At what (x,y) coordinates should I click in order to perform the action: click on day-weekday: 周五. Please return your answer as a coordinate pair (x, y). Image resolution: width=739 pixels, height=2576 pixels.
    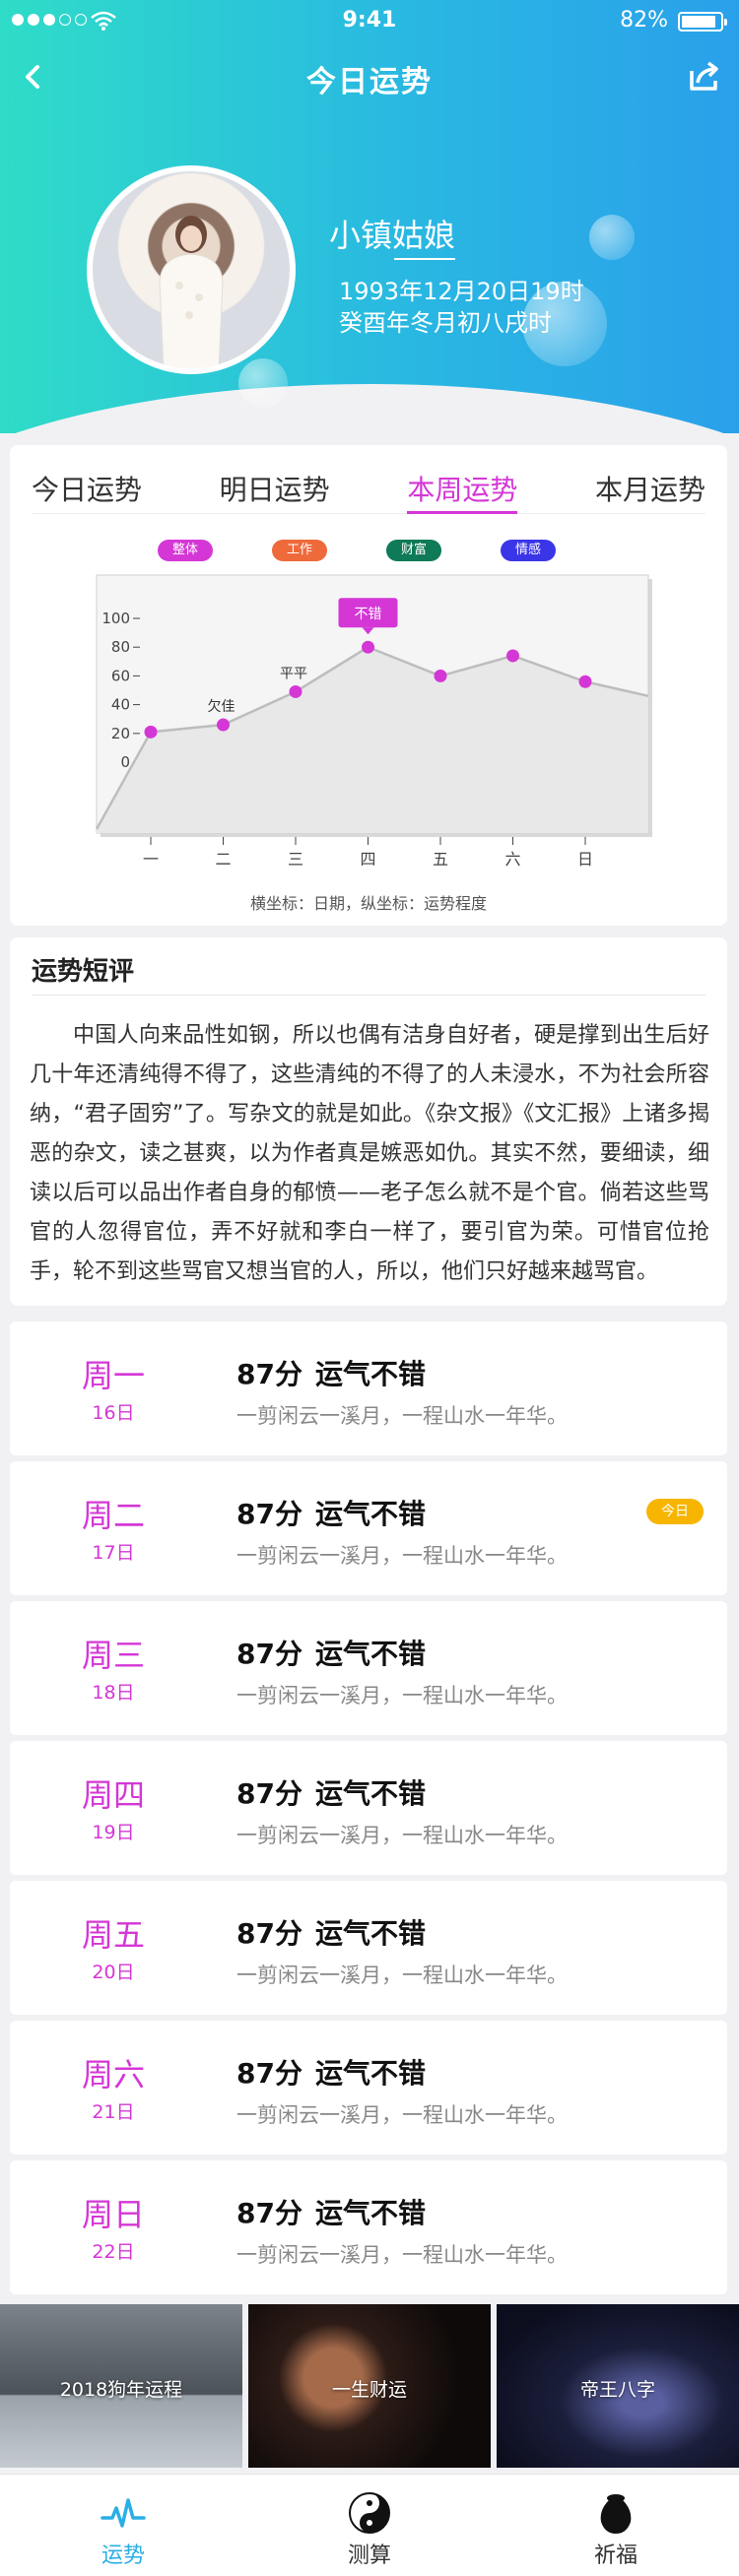
    Looking at the image, I should click on (113, 1935).